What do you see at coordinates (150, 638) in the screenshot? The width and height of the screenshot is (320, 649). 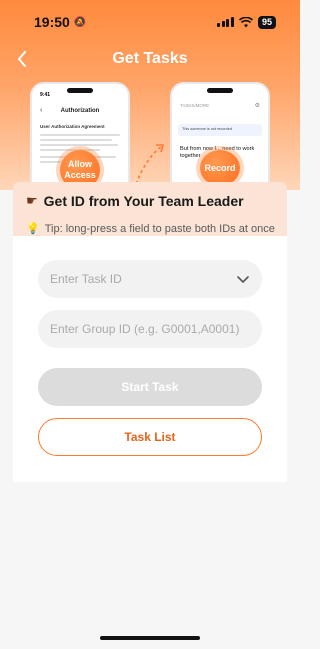 I see `home-indicator` at bounding box center [150, 638].